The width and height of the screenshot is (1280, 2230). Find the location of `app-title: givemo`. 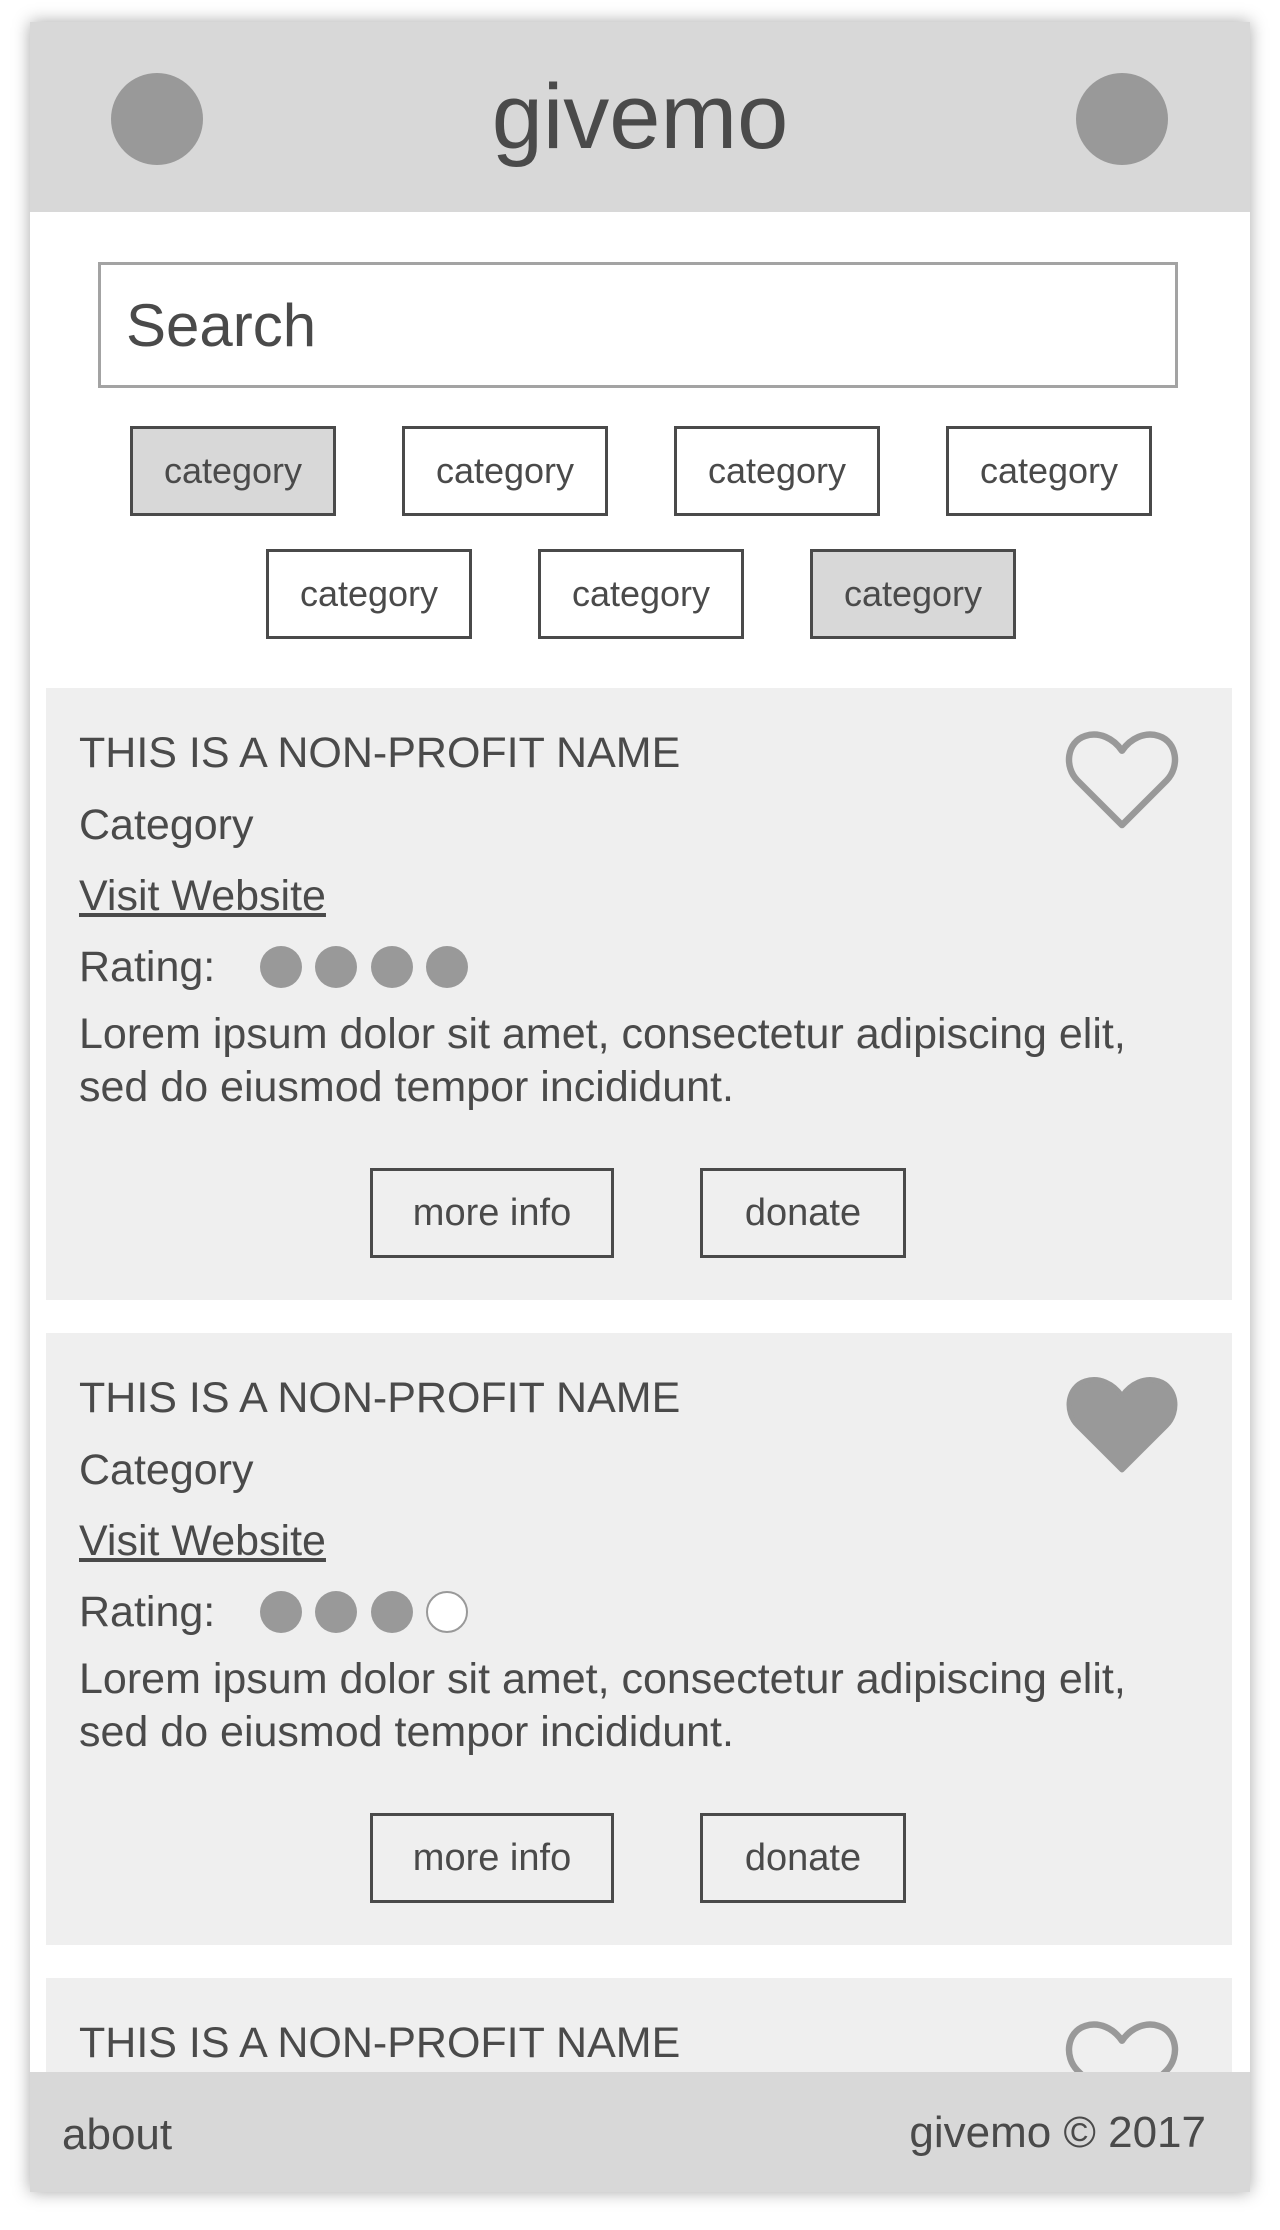

app-title: givemo is located at coordinates (640, 117).